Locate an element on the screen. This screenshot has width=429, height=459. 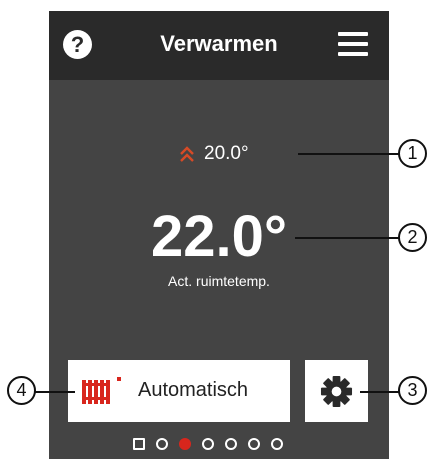
gear-icon is located at coordinates (336, 391).